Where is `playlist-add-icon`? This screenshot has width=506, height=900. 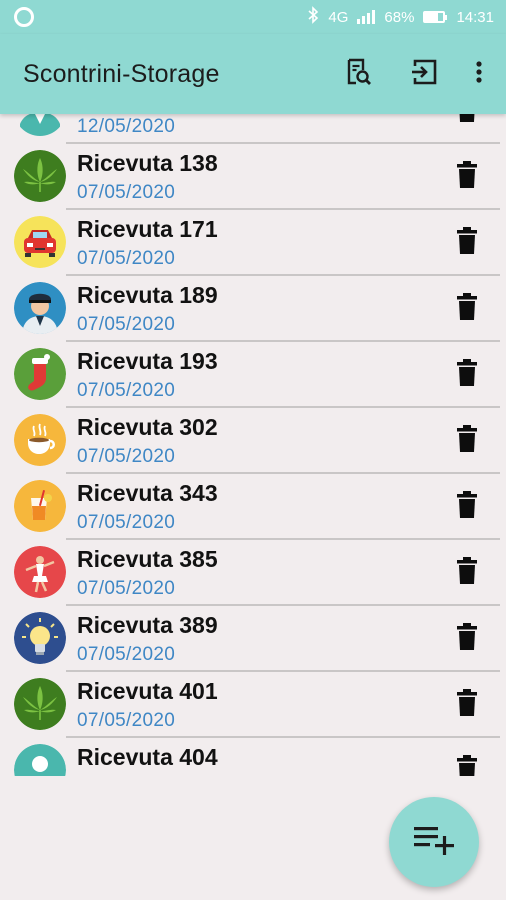
playlist-add-icon is located at coordinates (434, 842).